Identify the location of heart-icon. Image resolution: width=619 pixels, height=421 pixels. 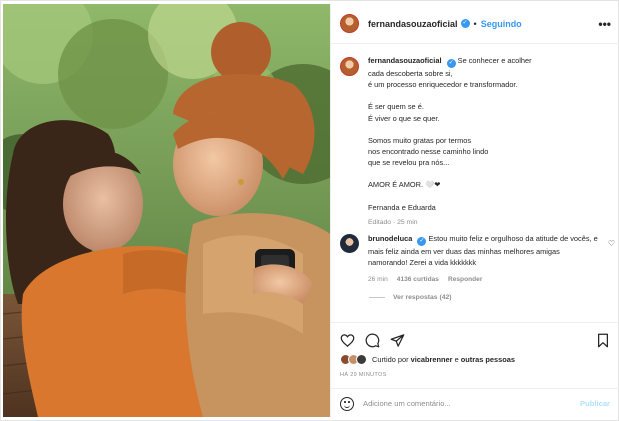
(347, 340).